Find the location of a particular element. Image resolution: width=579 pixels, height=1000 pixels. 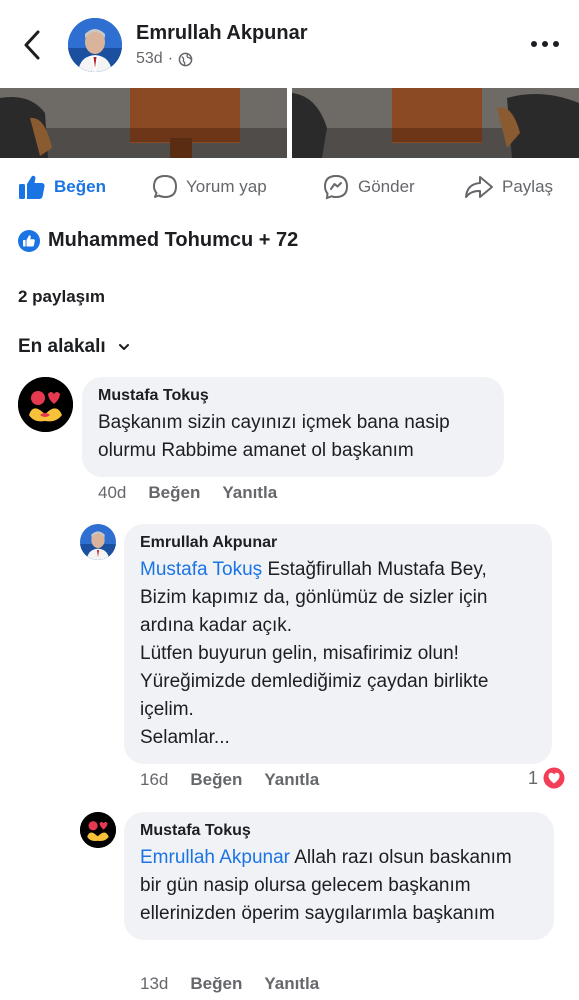

heart-icon is located at coordinates (554, 778).